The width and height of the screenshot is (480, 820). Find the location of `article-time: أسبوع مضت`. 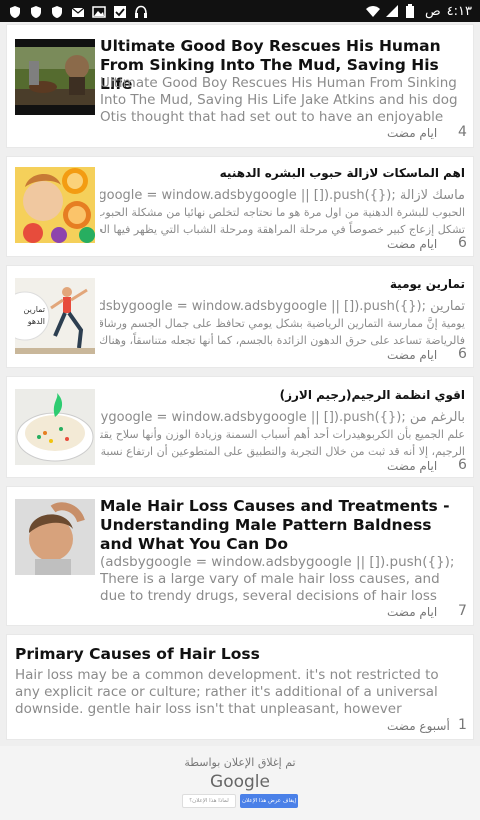

article-time: أسبوع مضت is located at coordinates (418, 726).